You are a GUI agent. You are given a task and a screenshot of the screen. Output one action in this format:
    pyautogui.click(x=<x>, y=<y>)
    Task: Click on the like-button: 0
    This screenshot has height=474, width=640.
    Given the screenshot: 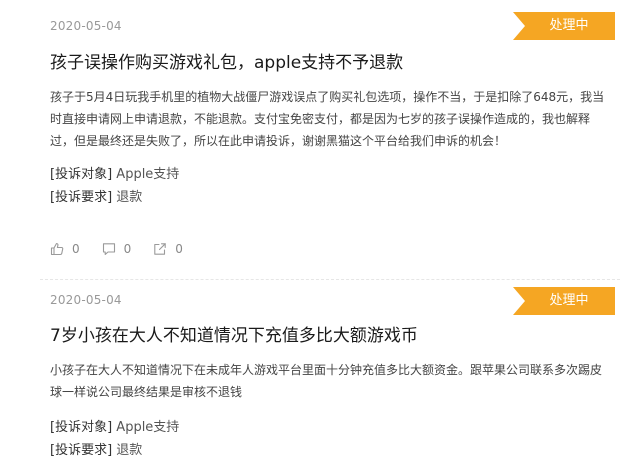 What is the action you would take?
    pyautogui.click(x=65, y=249)
    